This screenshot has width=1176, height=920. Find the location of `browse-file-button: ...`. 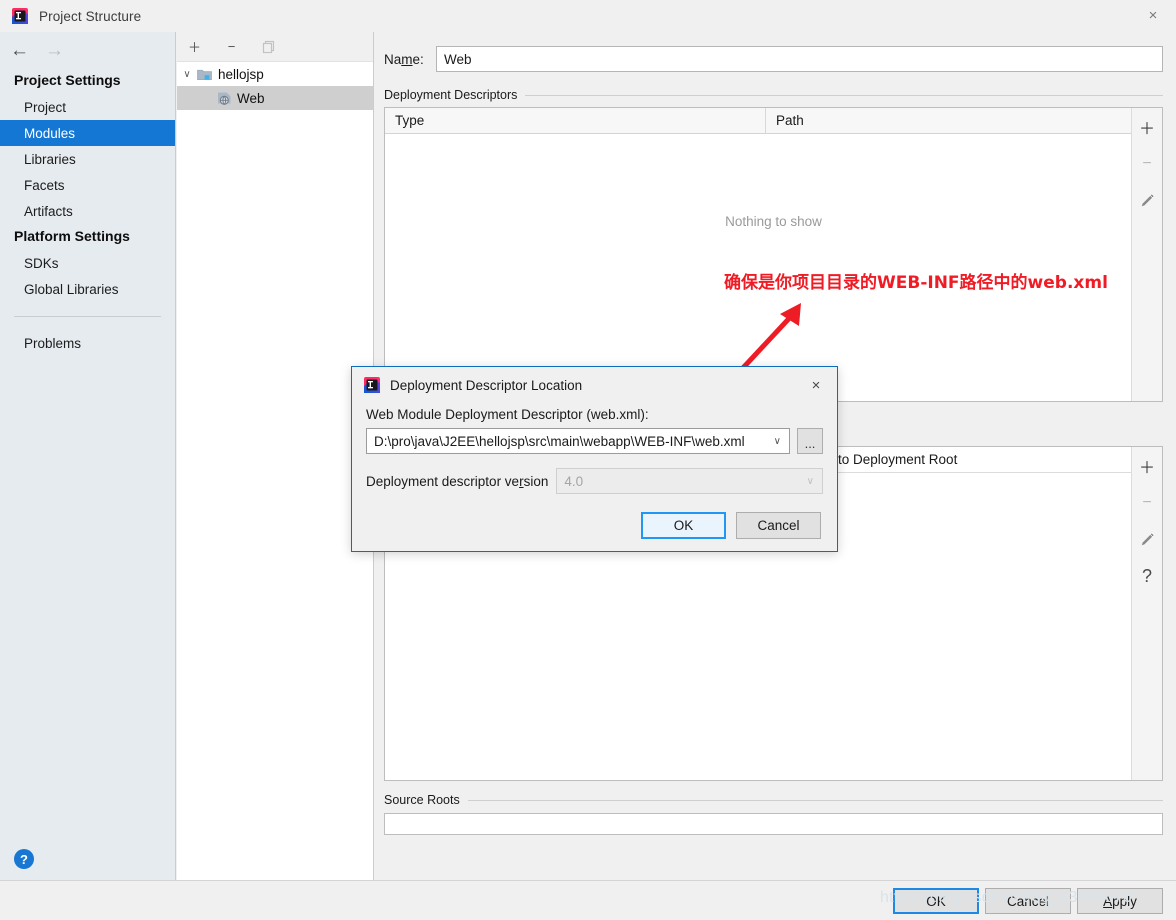

browse-file-button: ... is located at coordinates (810, 441).